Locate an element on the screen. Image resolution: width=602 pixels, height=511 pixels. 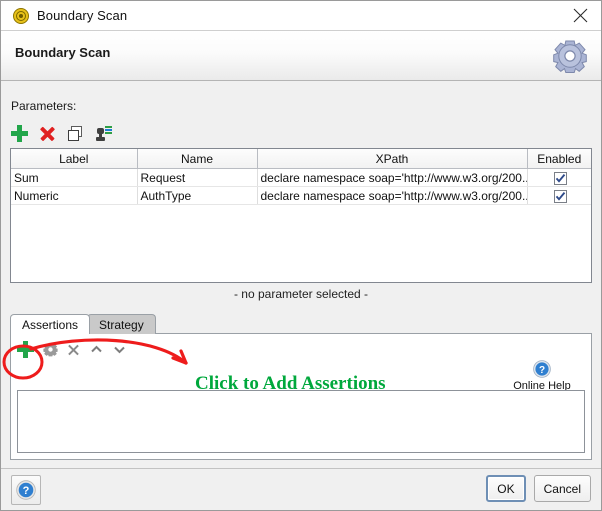
move-assertion-up-button is located at coordinates (96, 349).